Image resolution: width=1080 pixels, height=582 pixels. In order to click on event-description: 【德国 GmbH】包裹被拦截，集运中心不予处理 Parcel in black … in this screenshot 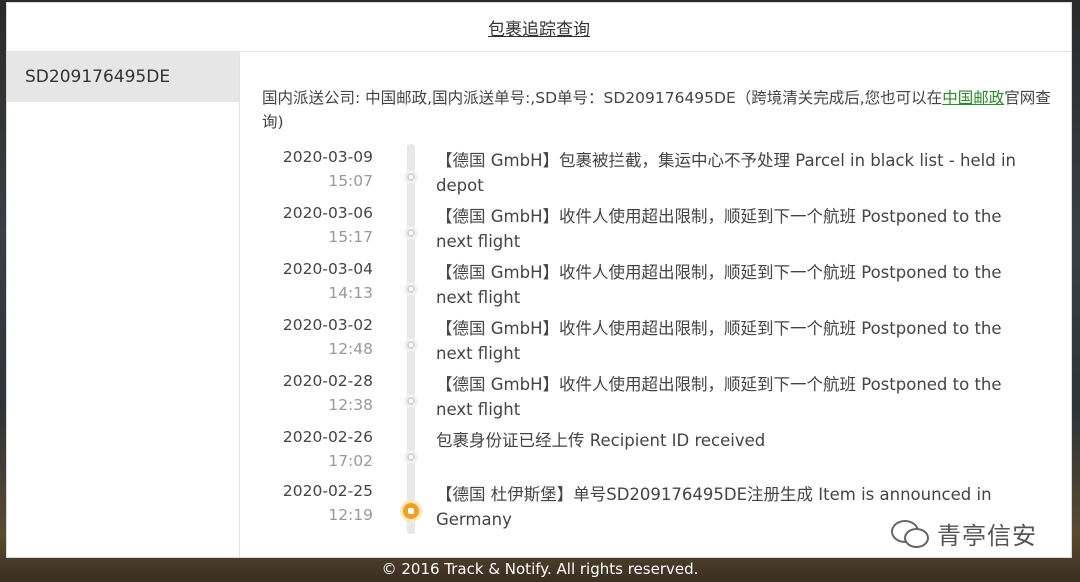, I will do `click(726, 173)`.